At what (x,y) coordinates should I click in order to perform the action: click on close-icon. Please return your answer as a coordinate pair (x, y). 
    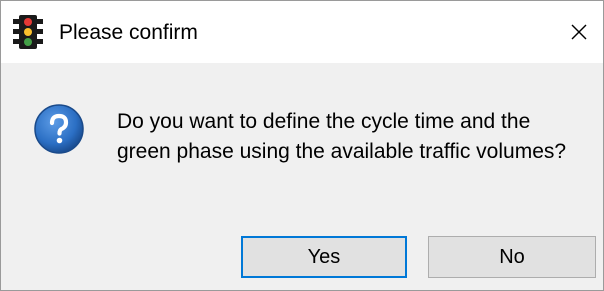
    Looking at the image, I should click on (579, 32).